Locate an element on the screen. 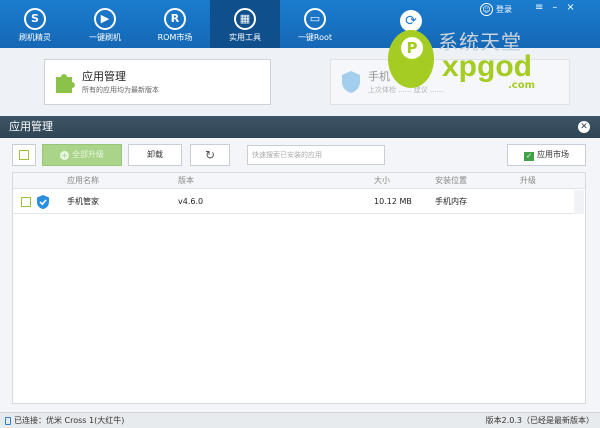 Image resolution: width=600 pixels, height=428 pixels. feature-card-app-manage: 应用管理 所有的应用均为最新版本 is located at coordinates (157, 82).